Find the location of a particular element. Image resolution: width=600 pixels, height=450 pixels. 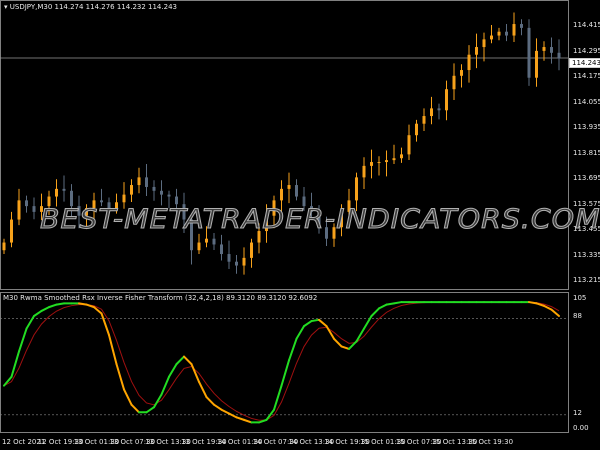

indicator-scale-label: 0.00 is located at coordinates (581, 428).